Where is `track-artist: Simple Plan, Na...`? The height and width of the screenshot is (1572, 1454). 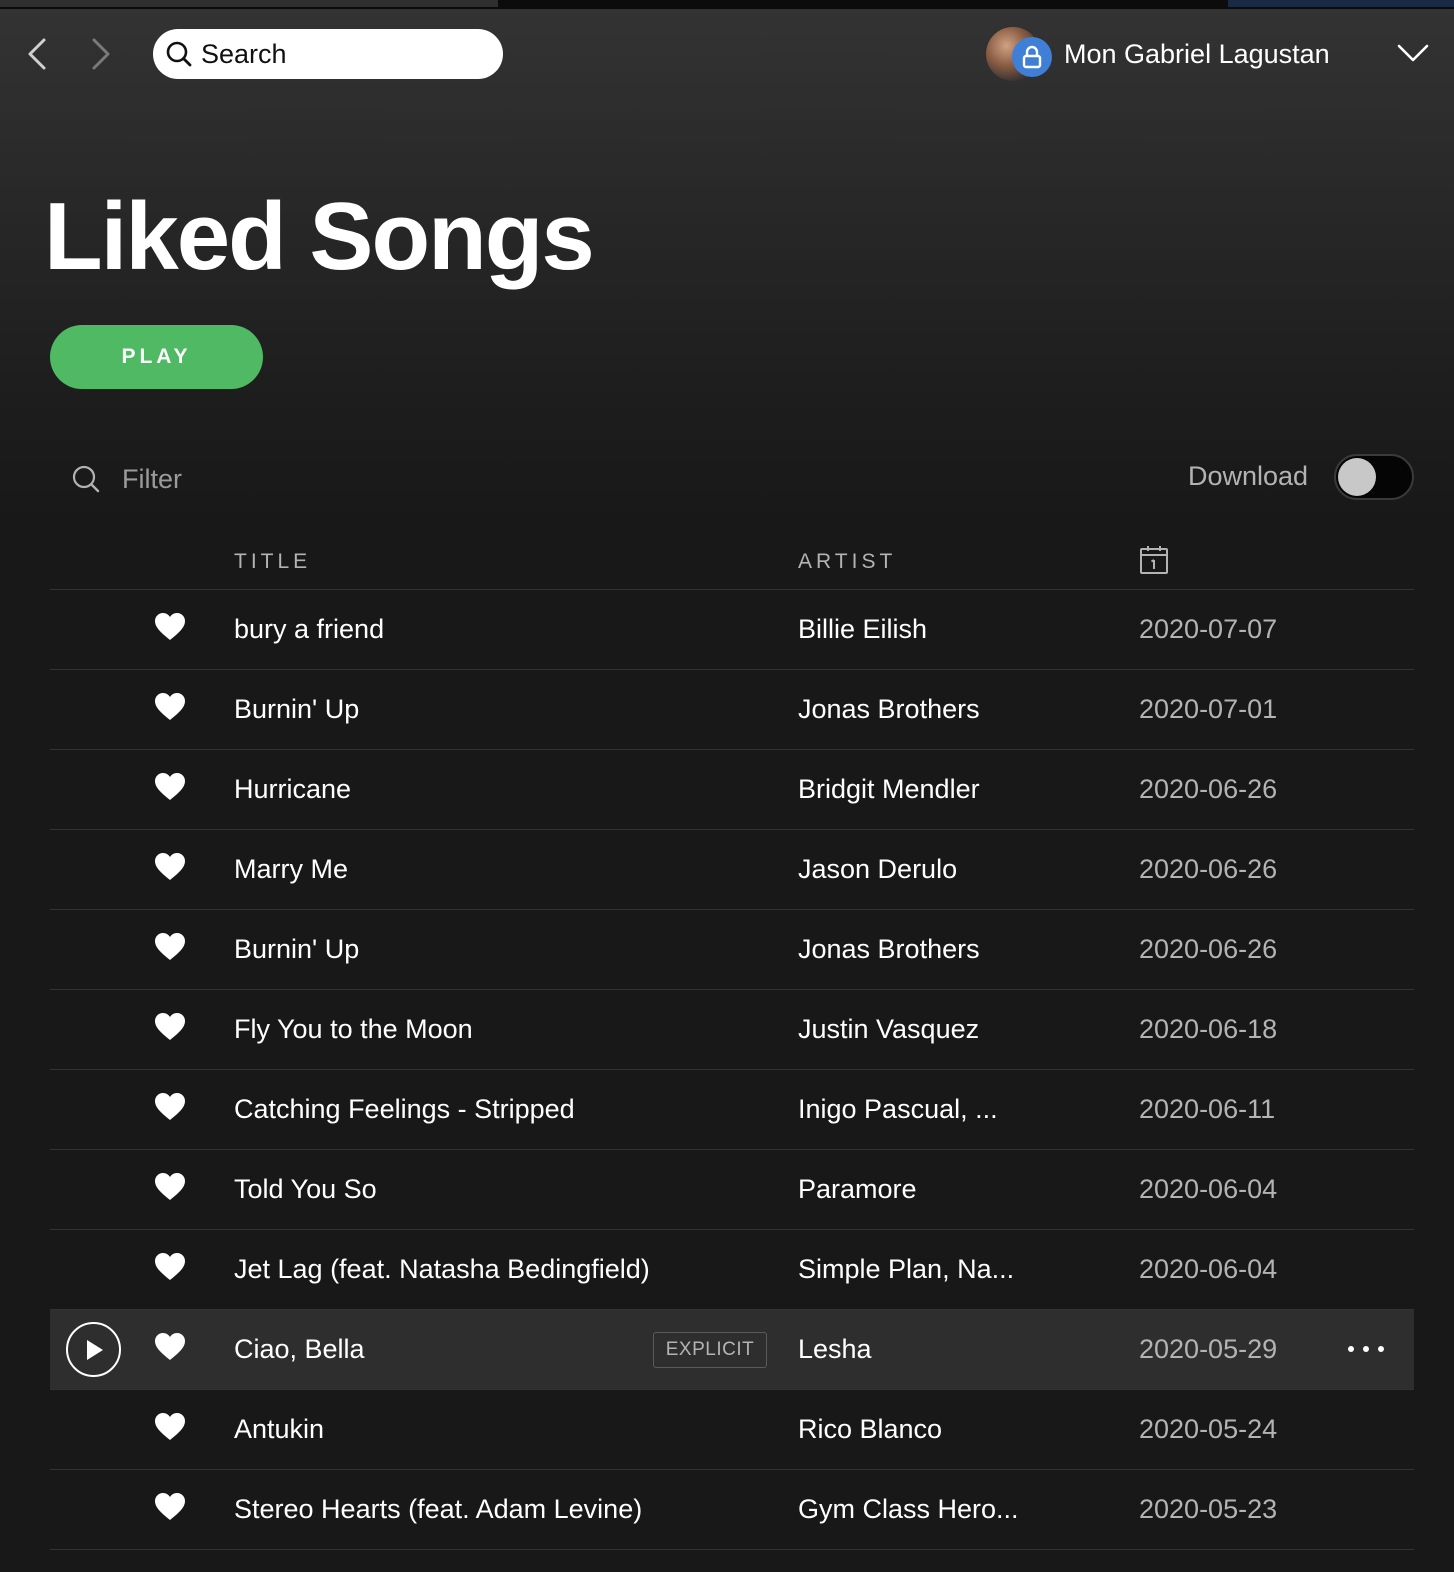 track-artist: Simple Plan, Na... is located at coordinates (906, 1269).